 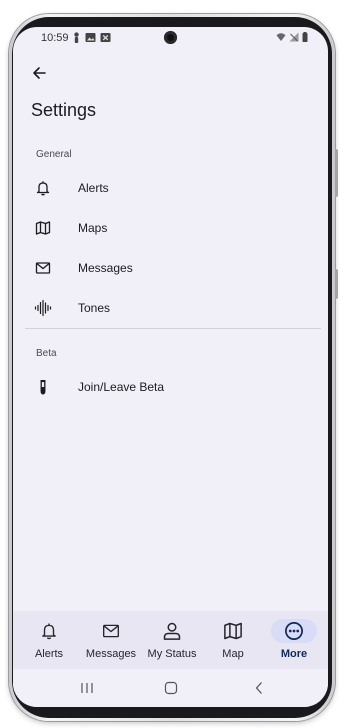 I want to click on notification-close-box-icon, so click(x=105, y=37).